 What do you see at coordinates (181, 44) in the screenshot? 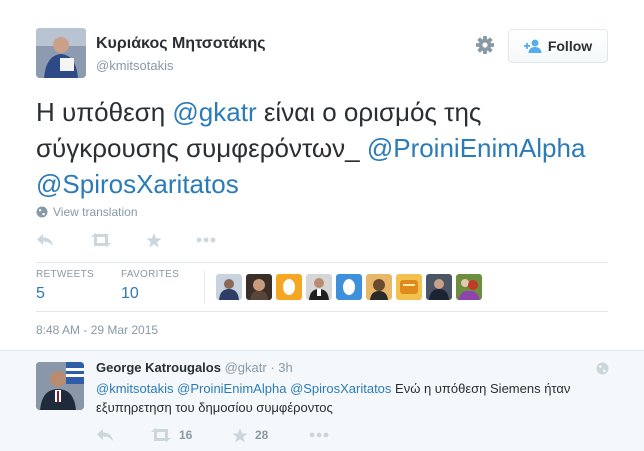
I see `author-fullname: Κυριάκος Μητσοτάκης` at bounding box center [181, 44].